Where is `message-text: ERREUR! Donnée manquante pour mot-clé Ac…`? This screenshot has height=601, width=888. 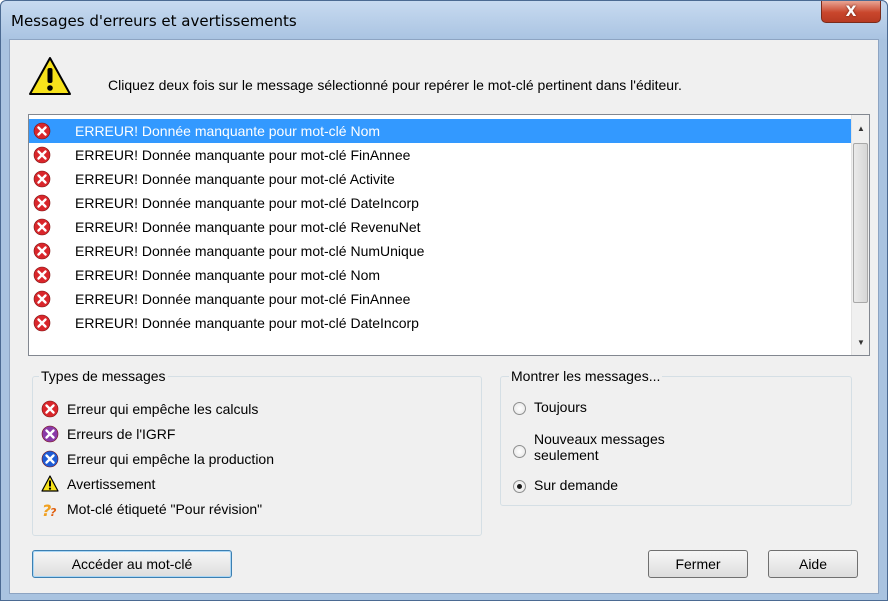
message-text: ERREUR! Donnée manquante pour mot-clé Ac… is located at coordinates (235, 179).